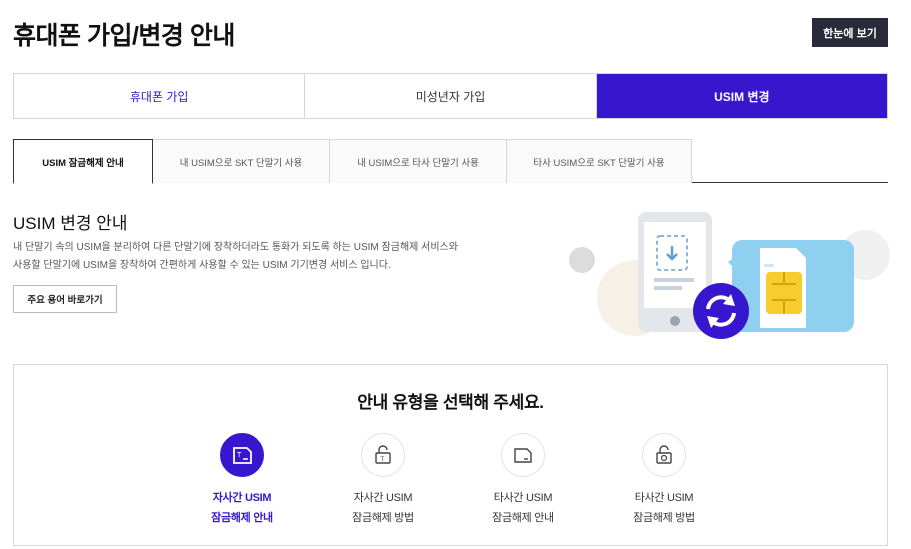  What do you see at coordinates (599, 161) in the screenshot?
I see `subtab-other-usim-skt-device: 타사 USIM으로 SKT 단말기 사용` at bounding box center [599, 161].